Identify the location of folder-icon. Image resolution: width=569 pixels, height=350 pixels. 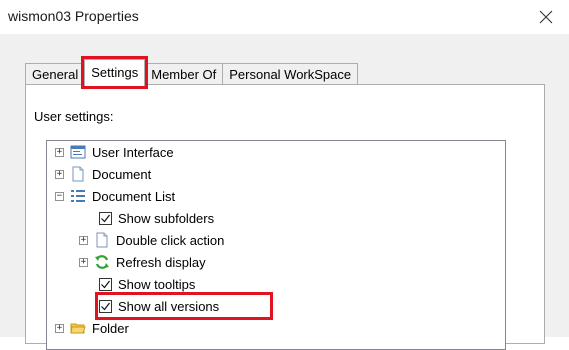
(78, 328).